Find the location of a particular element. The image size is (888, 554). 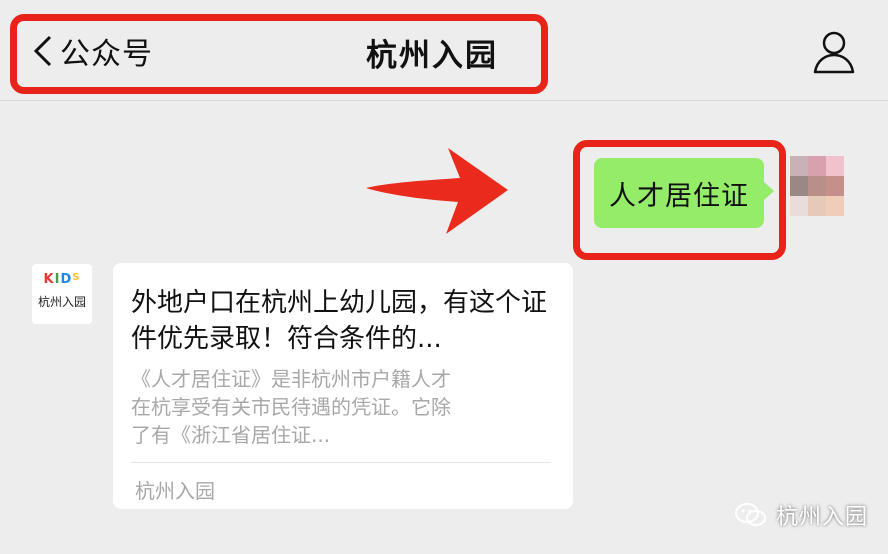

watermark: 杭州入园 is located at coordinates (801, 515).